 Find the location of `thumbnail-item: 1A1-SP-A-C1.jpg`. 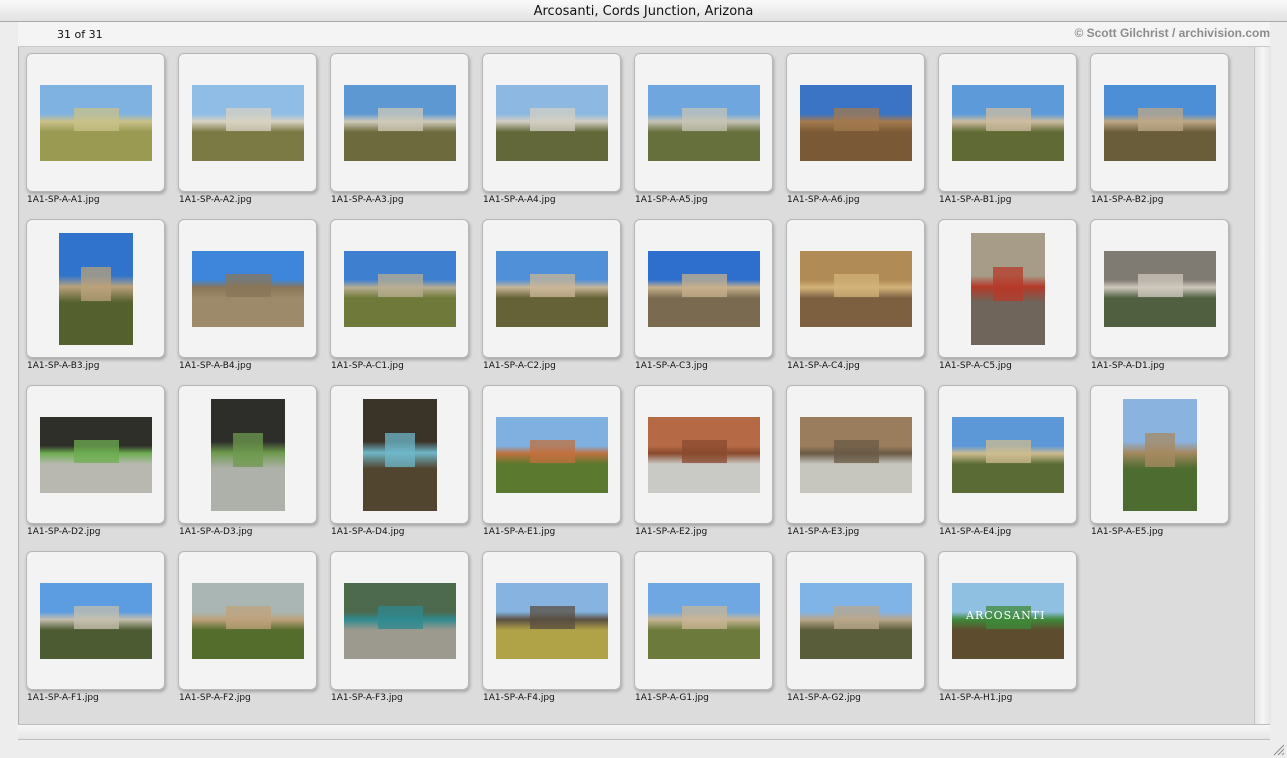

thumbnail-item: 1A1-SP-A-C1.jpg is located at coordinates (399, 294).